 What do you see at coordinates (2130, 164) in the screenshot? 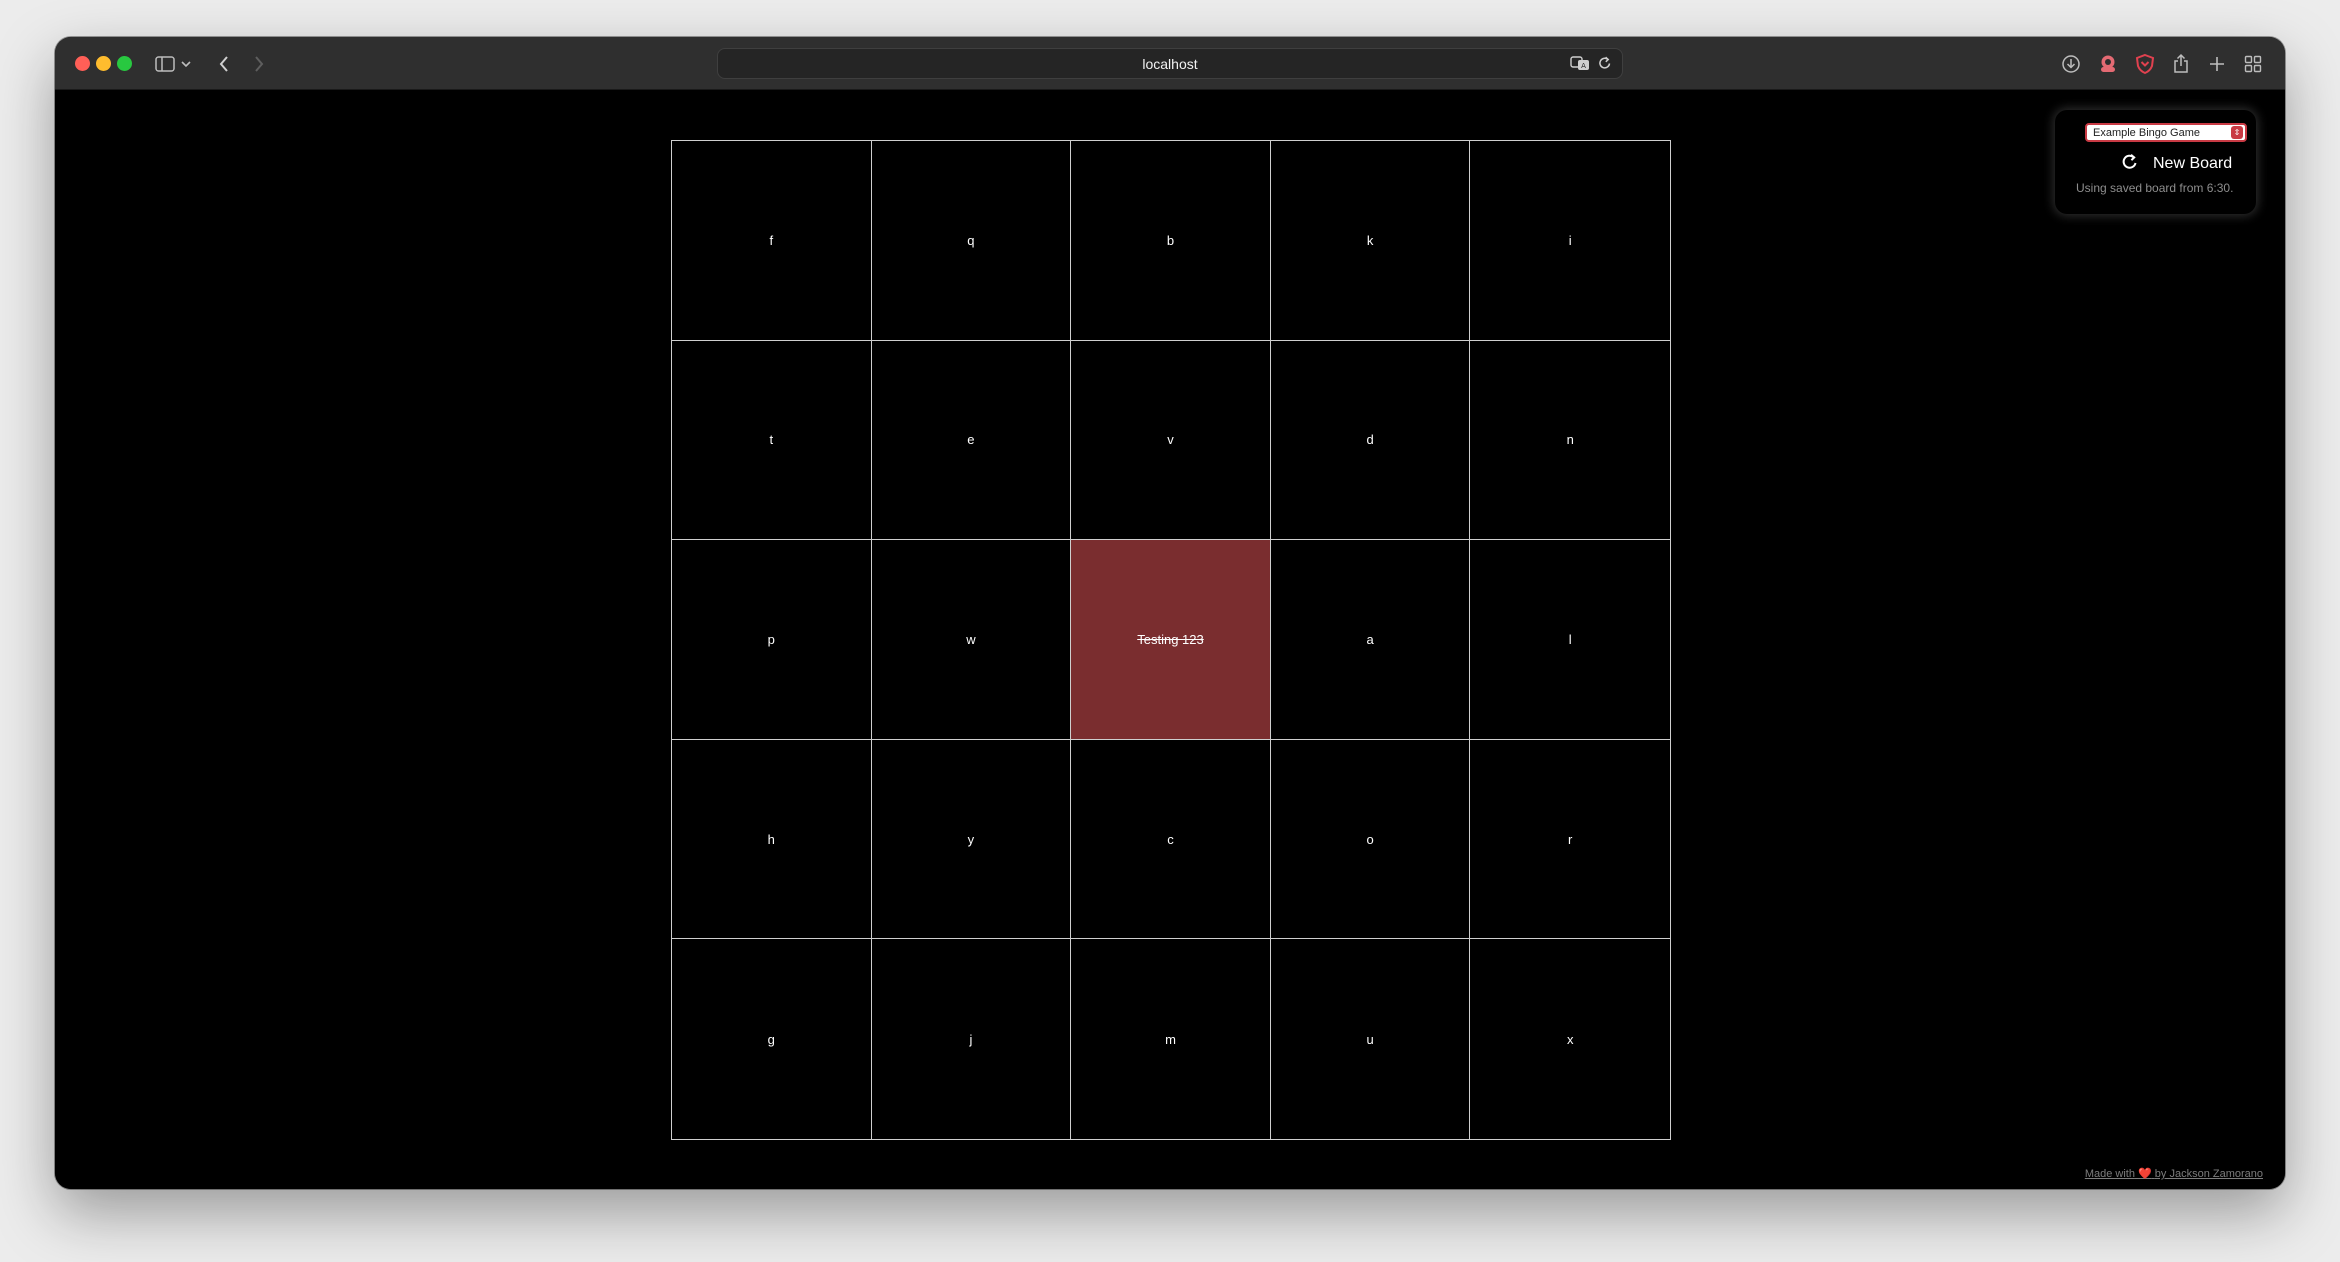
I see `refresh-icon` at bounding box center [2130, 164].